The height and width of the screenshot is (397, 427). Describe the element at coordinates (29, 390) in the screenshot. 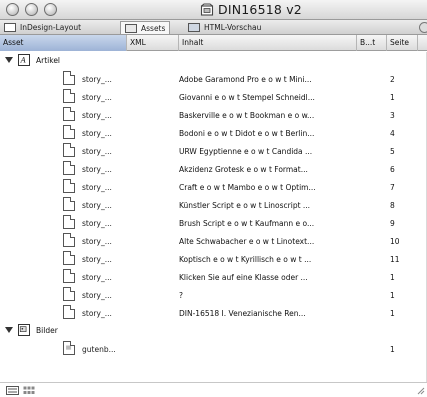

I see `thumbnail-view-icon` at that location.